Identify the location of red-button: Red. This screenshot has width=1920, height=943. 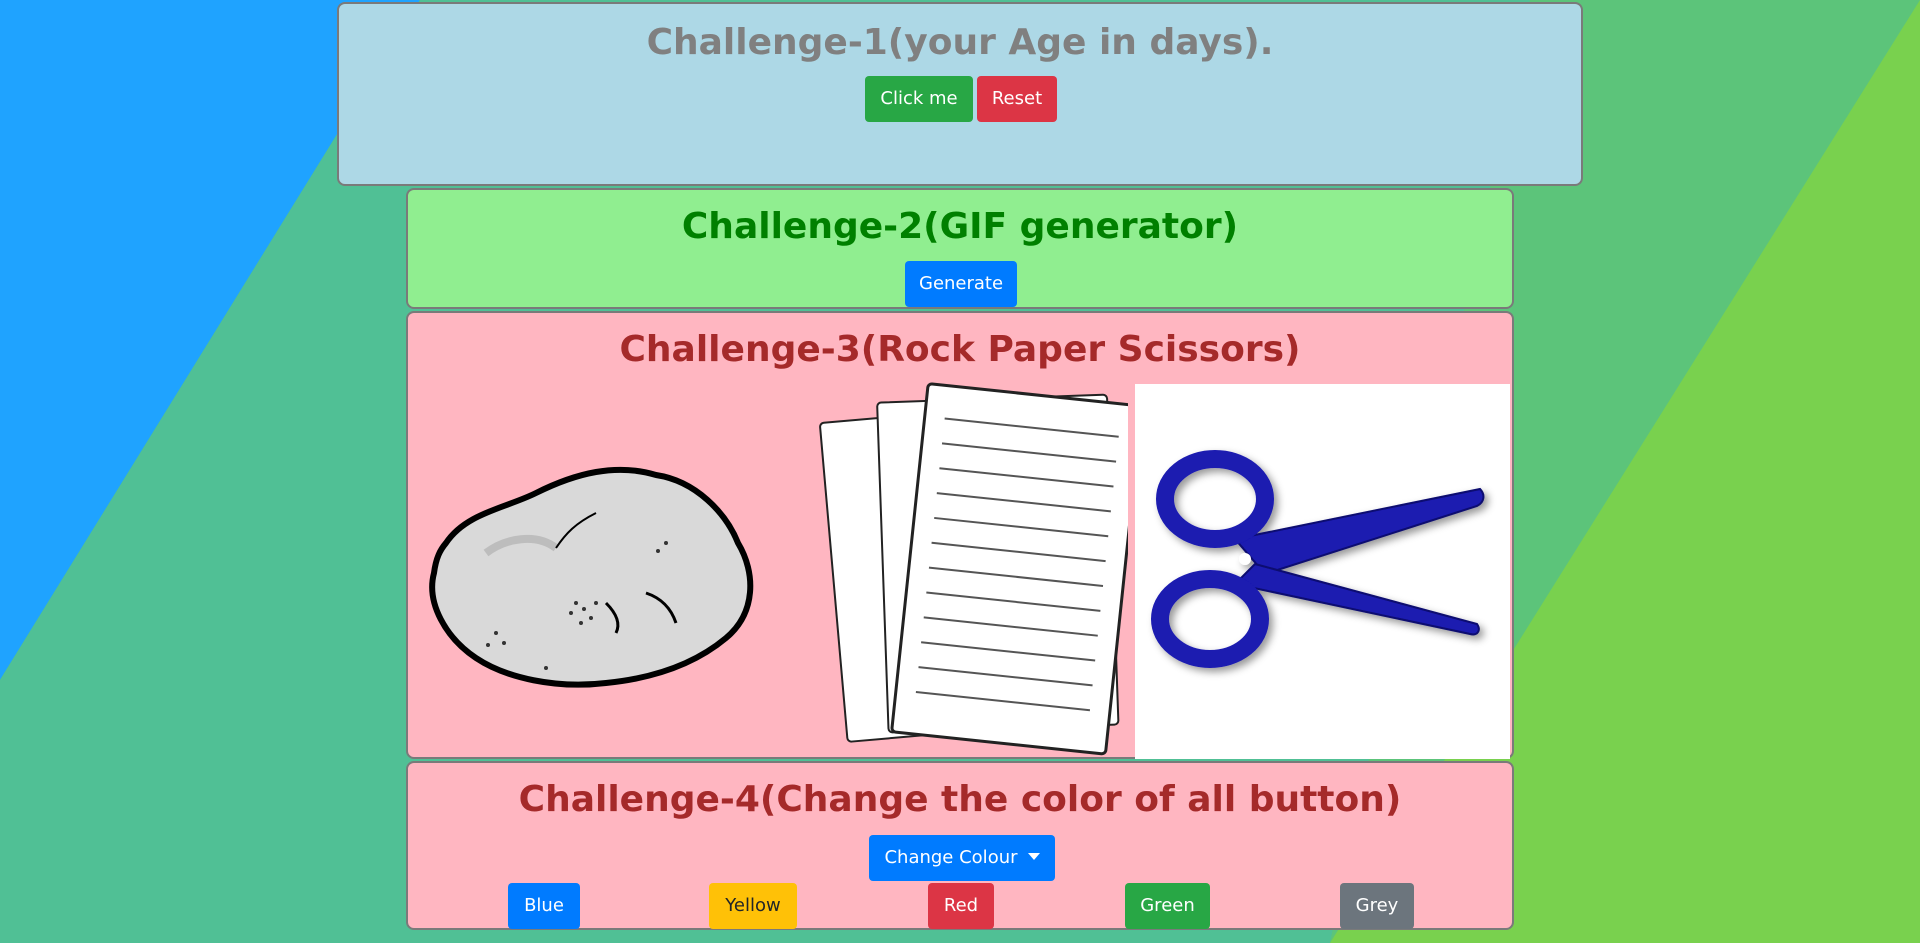
(961, 906).